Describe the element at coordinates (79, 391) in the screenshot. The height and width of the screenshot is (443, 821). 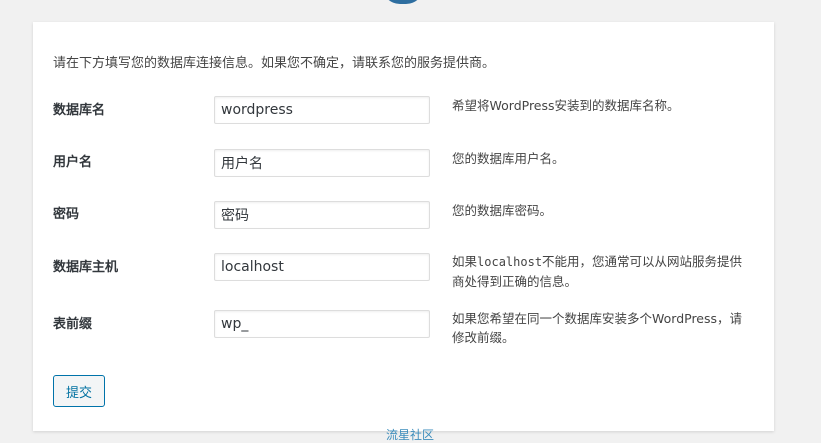
I see `submit-button: 提交` at that location.